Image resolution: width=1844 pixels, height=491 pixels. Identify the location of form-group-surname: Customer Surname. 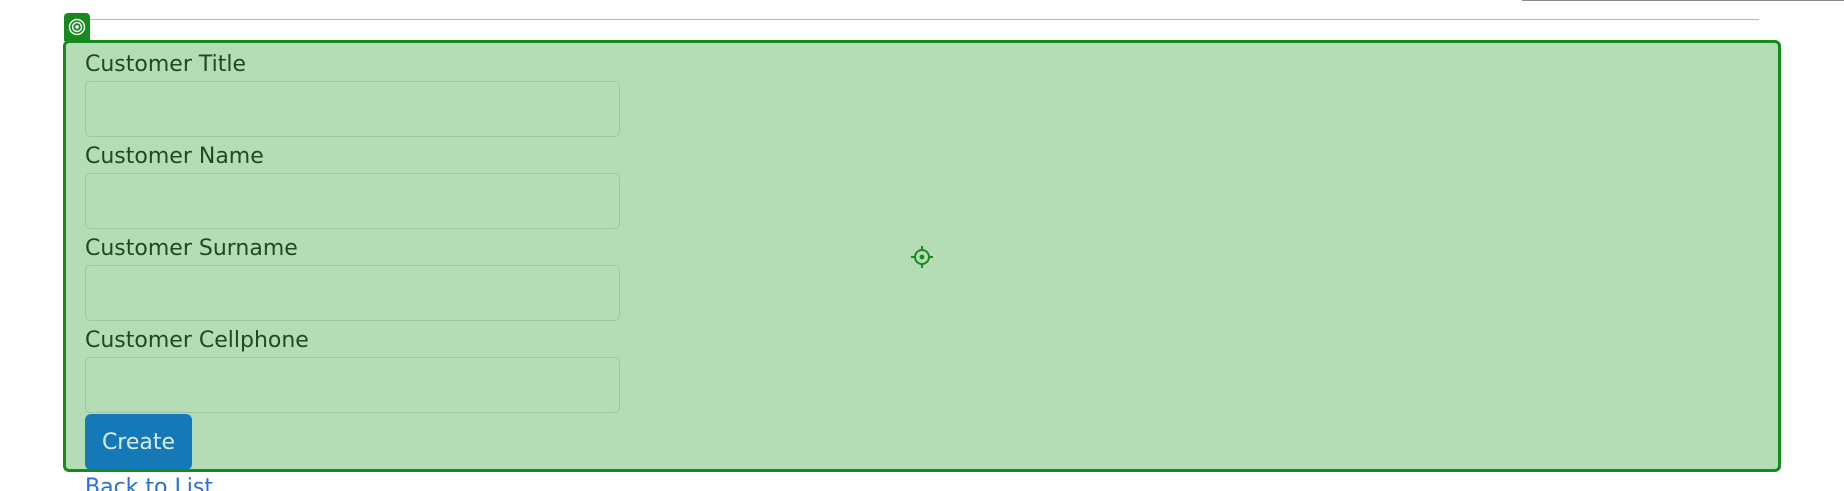
(352, 280).